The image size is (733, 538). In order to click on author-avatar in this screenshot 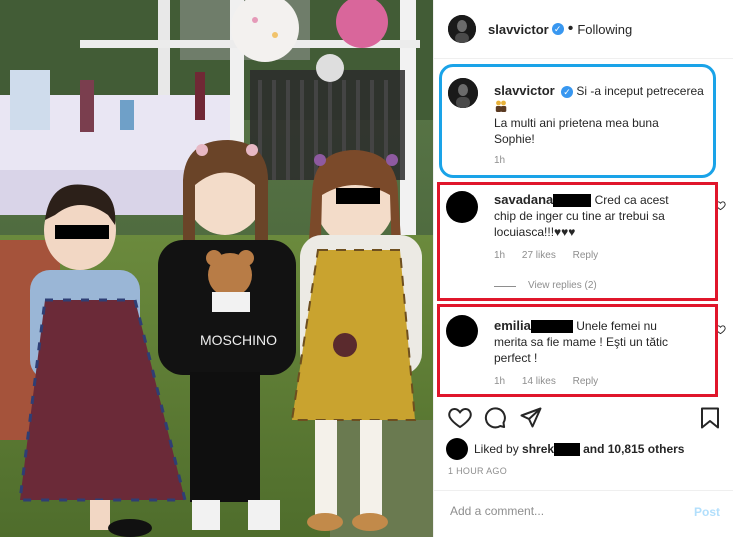, I will do `click(462, 29)`.